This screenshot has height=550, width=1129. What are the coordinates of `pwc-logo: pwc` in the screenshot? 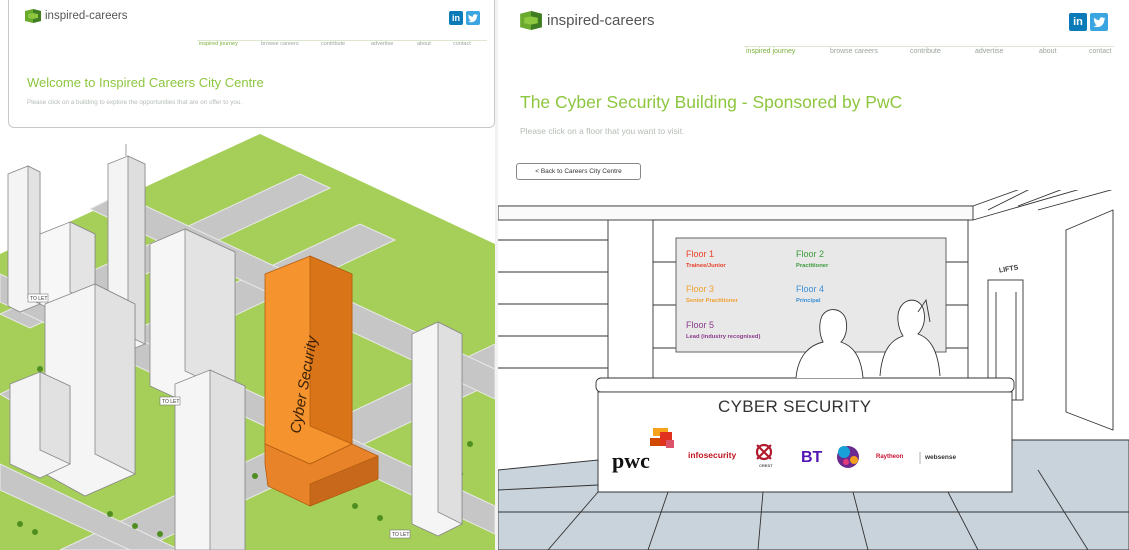 It's located at (631, 460).